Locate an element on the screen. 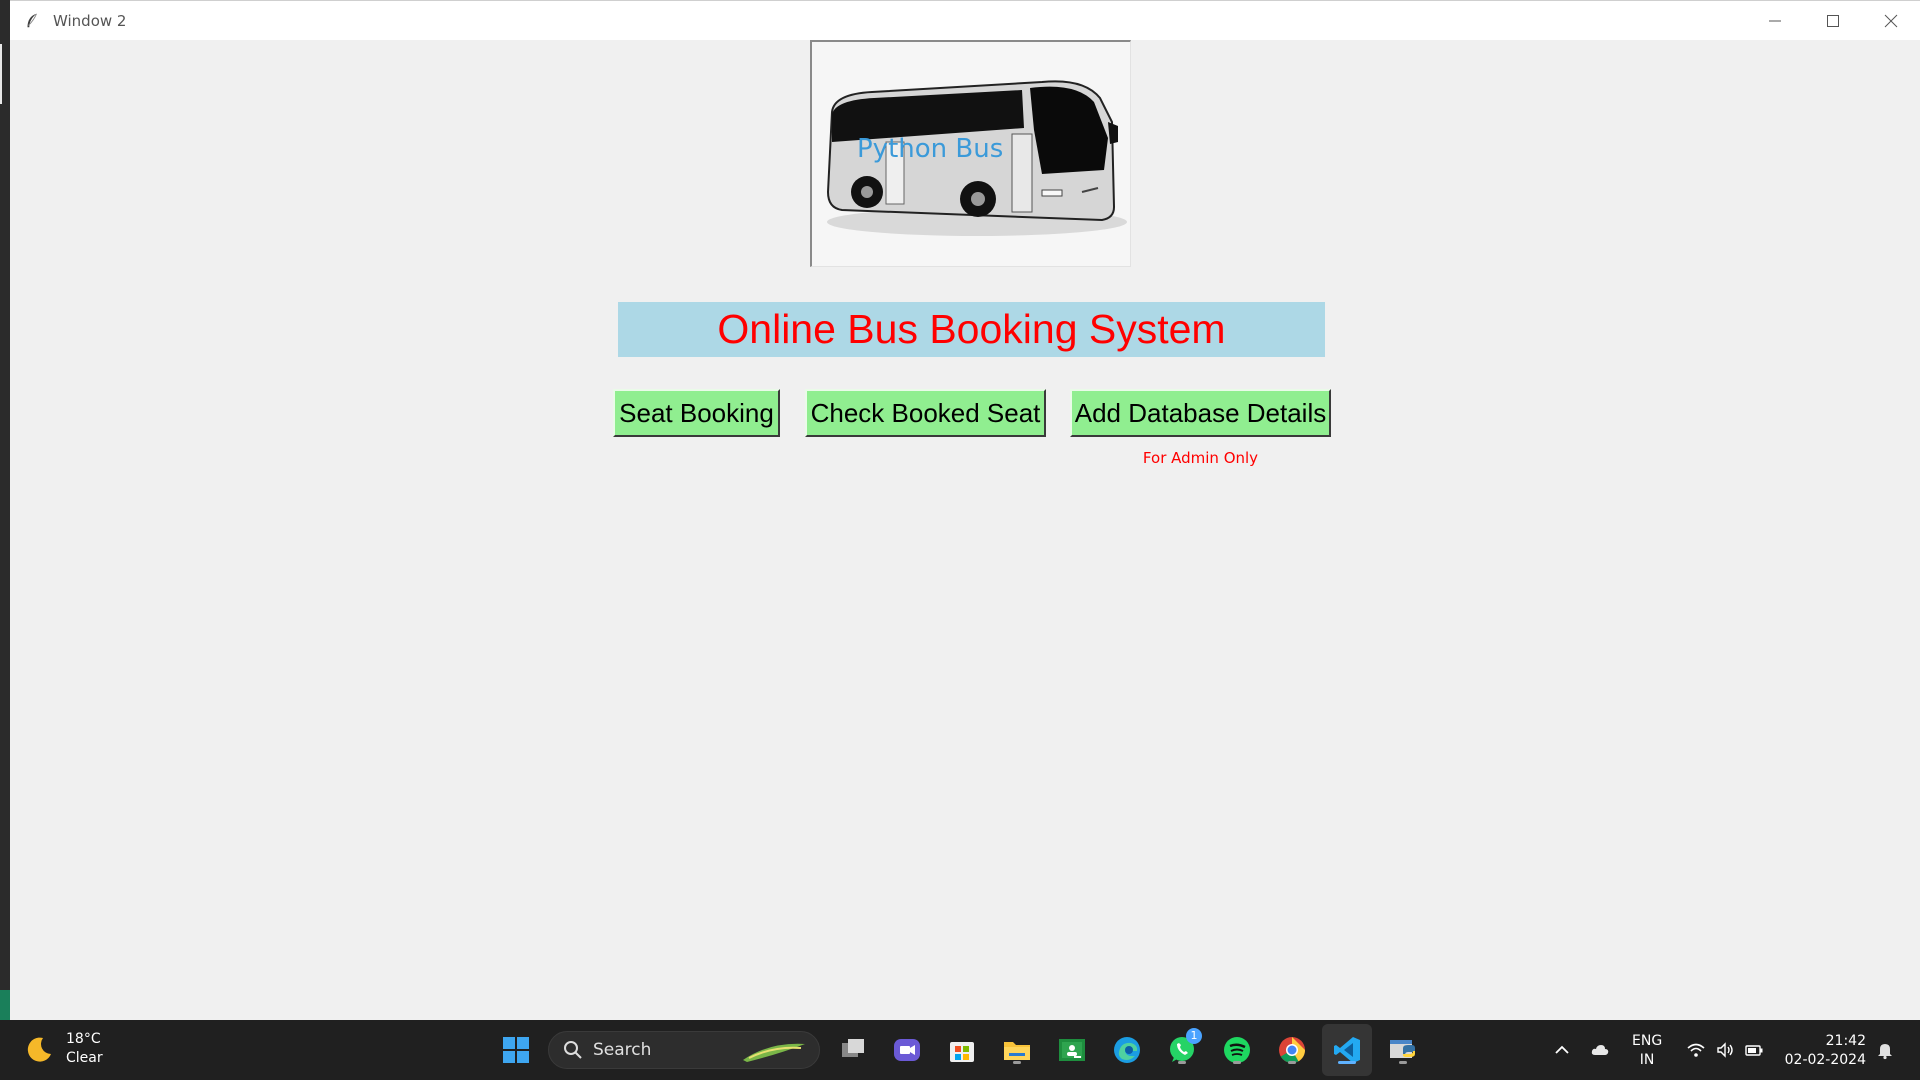 The height and width of the screenshot is (1080, 1920). search-placeholder: Search is located at coordinates (622, 1050).